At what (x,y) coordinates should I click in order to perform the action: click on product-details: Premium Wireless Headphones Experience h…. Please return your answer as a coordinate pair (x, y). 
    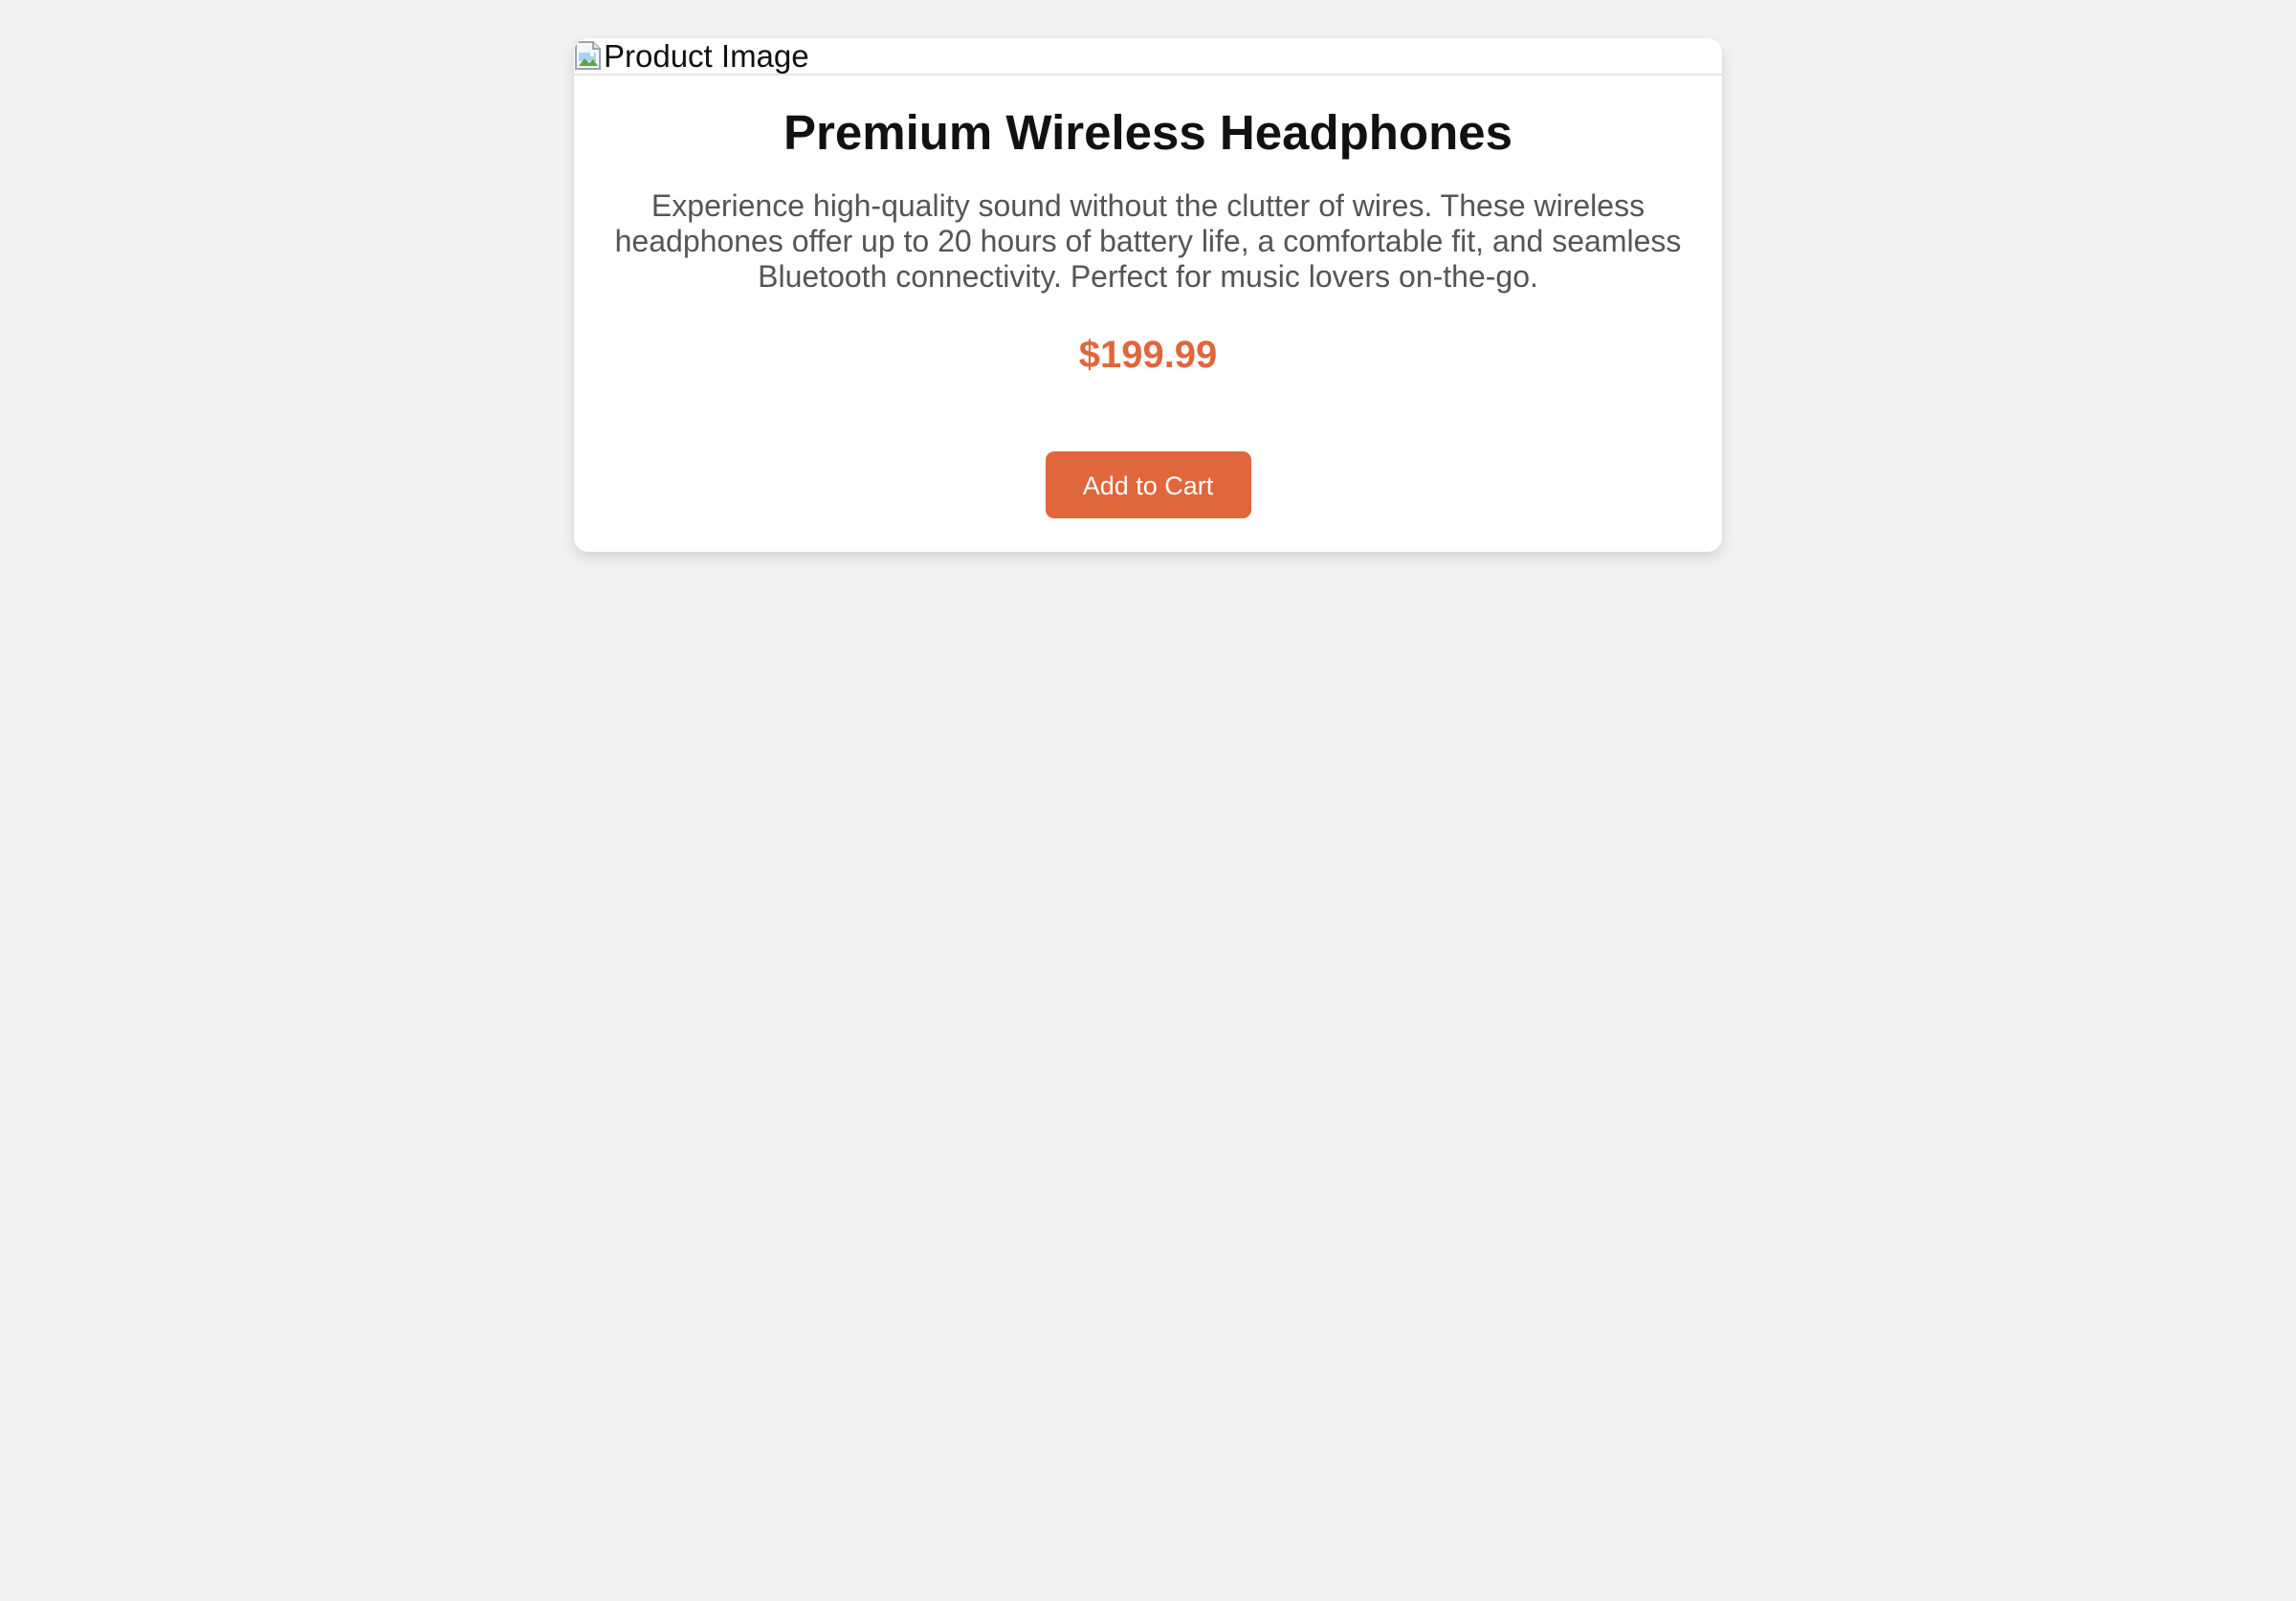
    Looking at the image, I should click on (1148, 297).